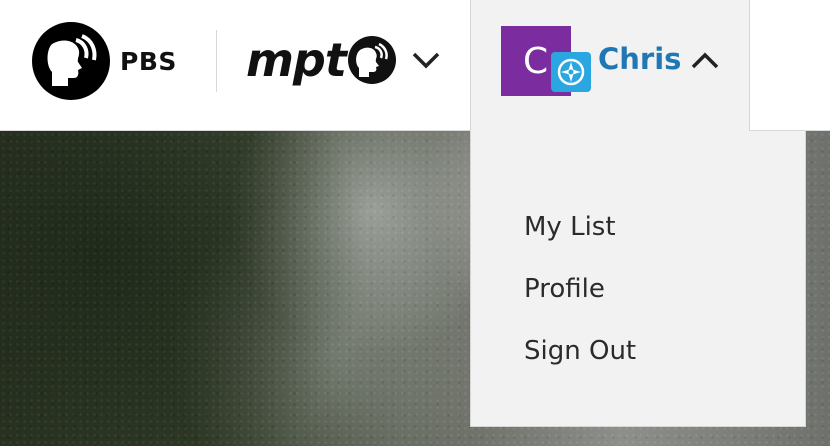 The image size is (830, 446). Describe the element at coordinates (570, 227) in the screenshot. I see `menu-item-my-list: My List` at that location.